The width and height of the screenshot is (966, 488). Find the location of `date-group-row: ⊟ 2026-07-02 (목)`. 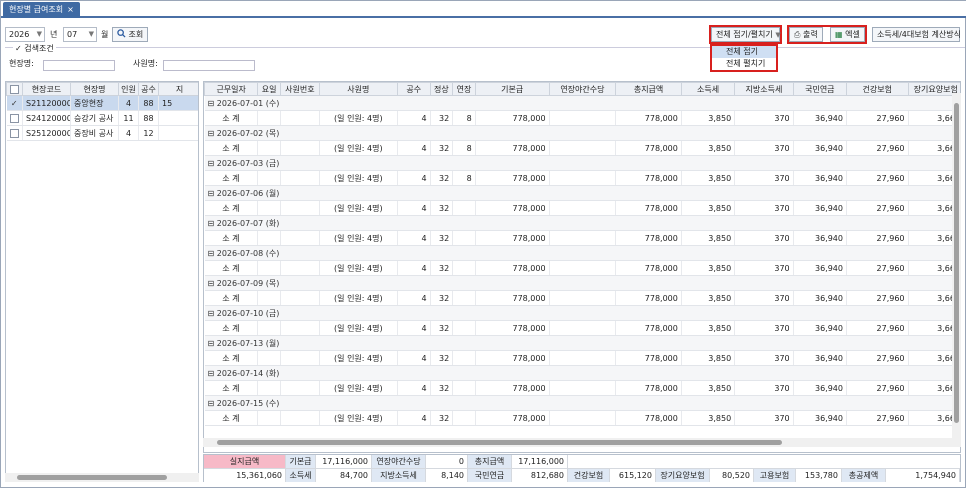

date-group-row: ⊟ 2026-07-02 (목) is located at coordinates (582, 133).